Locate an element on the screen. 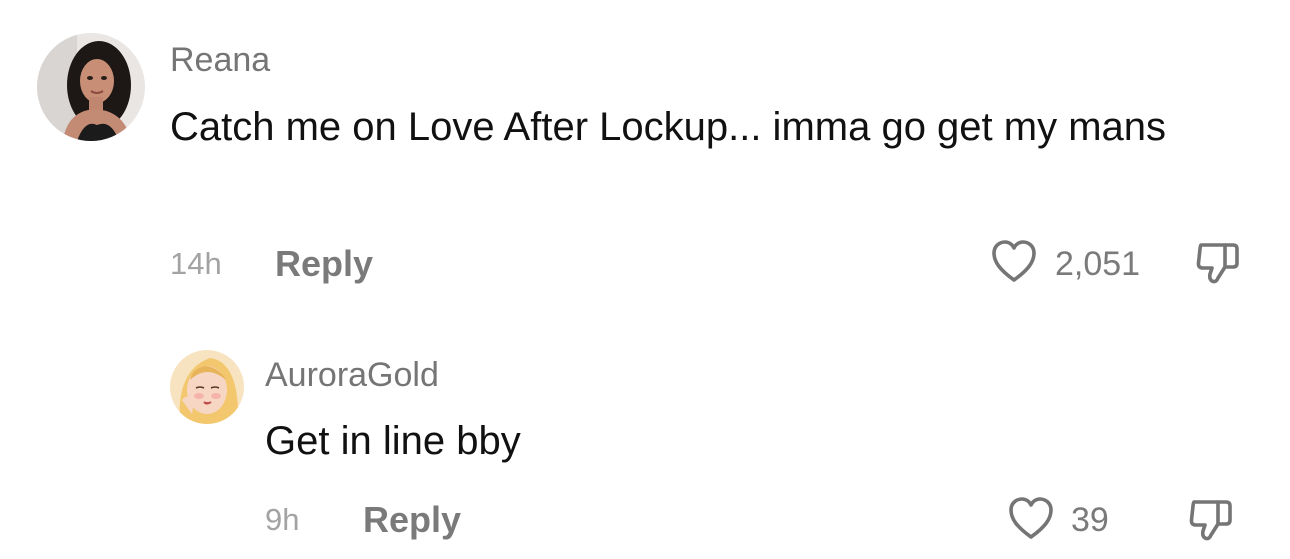 Image resolution: width=1290 pixels, height=559 pixels. like-count: 2,051 is located at coordinates (1098, 264).